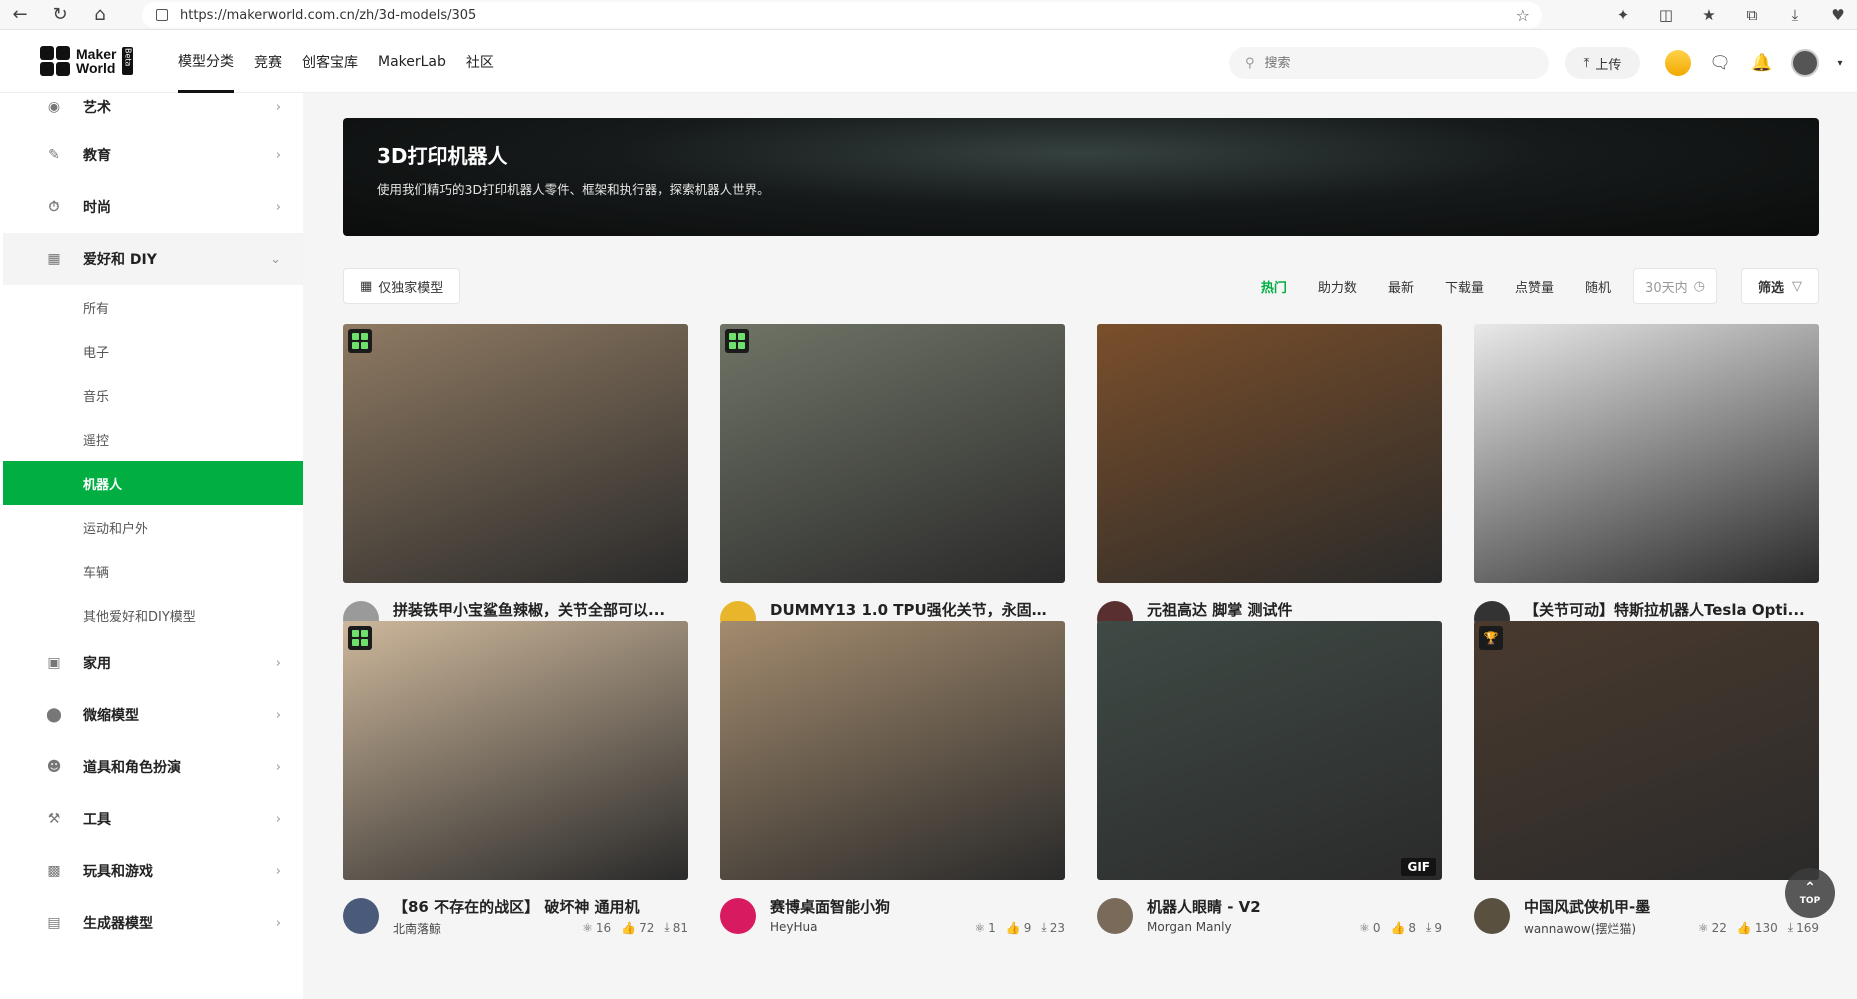 Image resolution: width=1857 pixels, height=999 pixels. I want to click on model-title: 元祖高达 脚掌 测试件, so click(1292, 609).